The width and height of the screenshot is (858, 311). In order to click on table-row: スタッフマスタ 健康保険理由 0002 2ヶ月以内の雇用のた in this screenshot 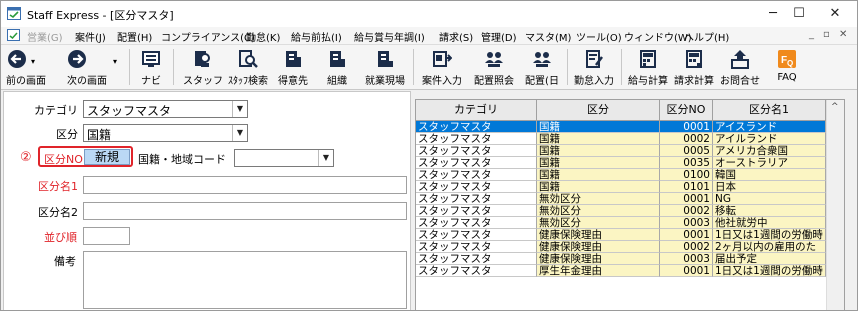, I will do `click(621, 247)`.